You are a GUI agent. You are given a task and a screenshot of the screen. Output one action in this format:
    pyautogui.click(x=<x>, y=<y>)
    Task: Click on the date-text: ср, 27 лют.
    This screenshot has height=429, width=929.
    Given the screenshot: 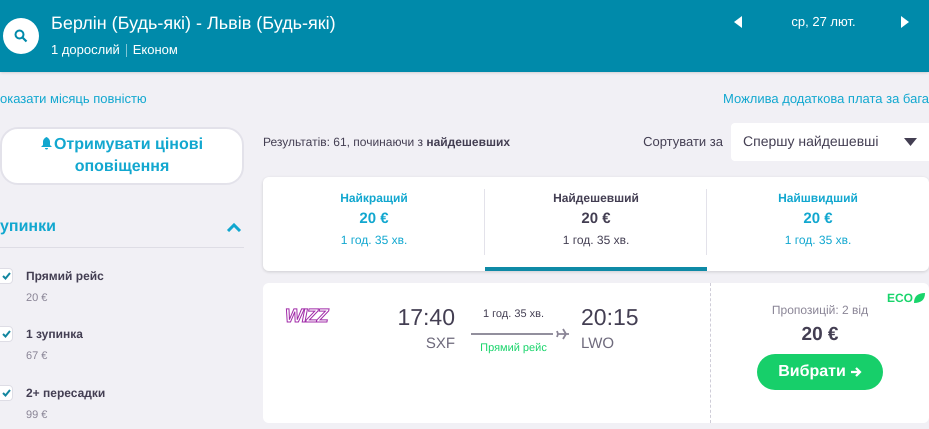 What is the action you would take?
    pyautogui.click(x=823, y=22)
    